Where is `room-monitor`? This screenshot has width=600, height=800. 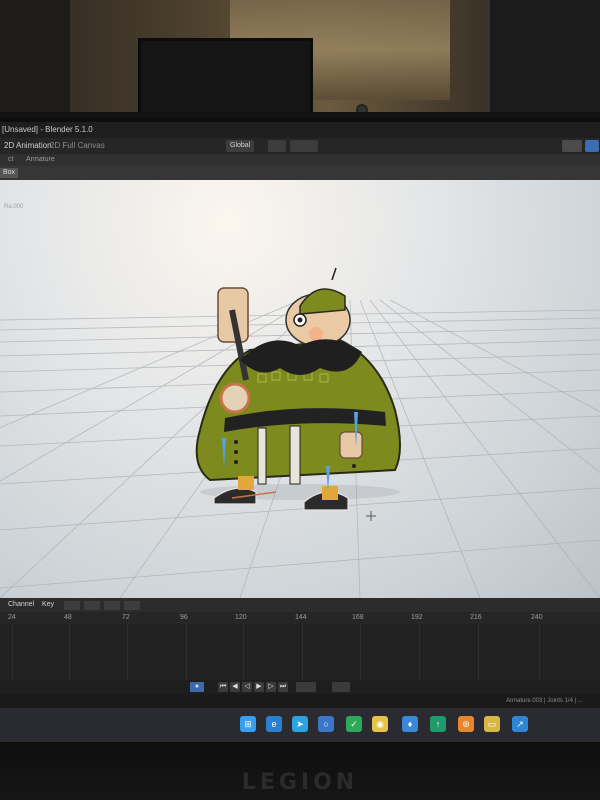
room-monitor is located at coordinates (225, 77).